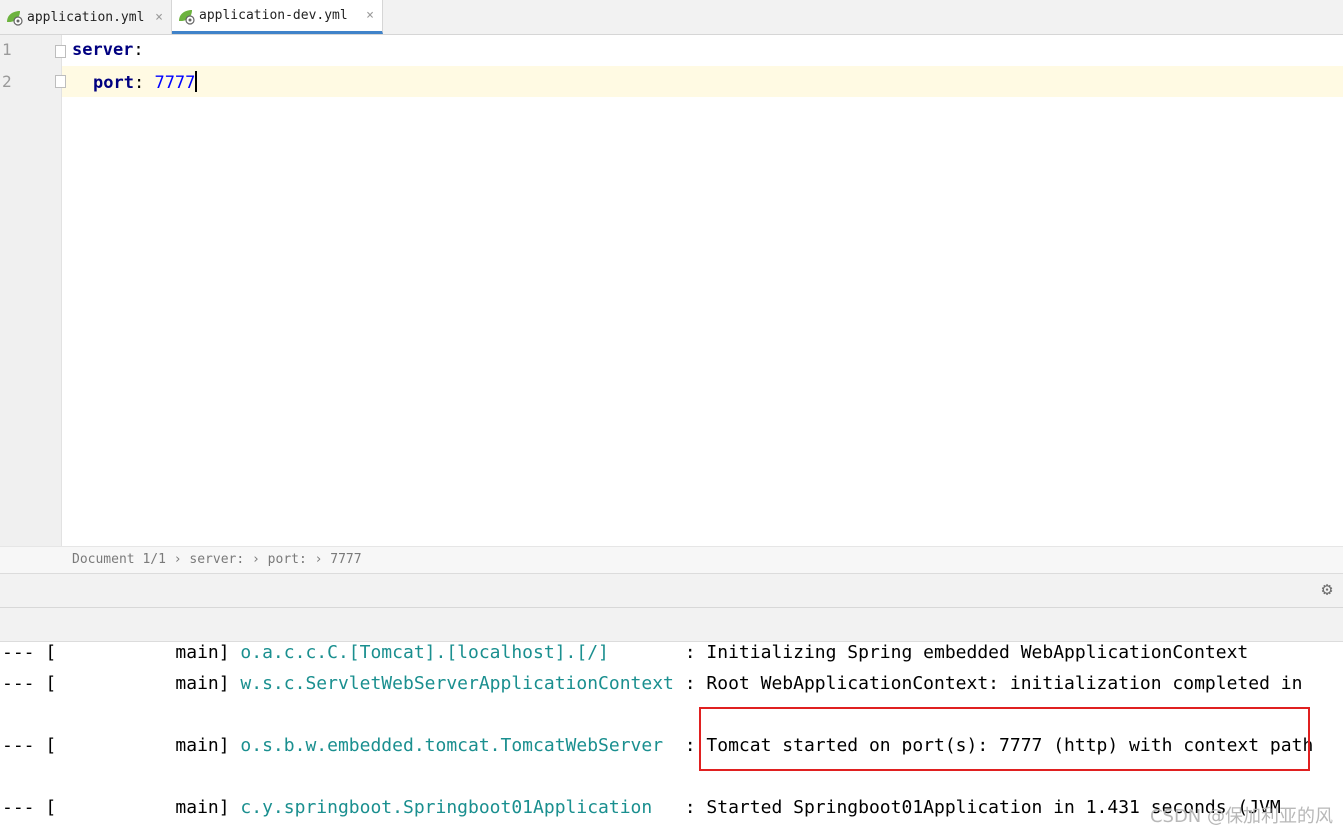 Image resolution: width=1343 pixels, height=832 pixels. Describe the element at coordinates (671, 17) in the screenshot. I see `editor-tab-bar: application.yml × application-dev.yml ×` at that location.